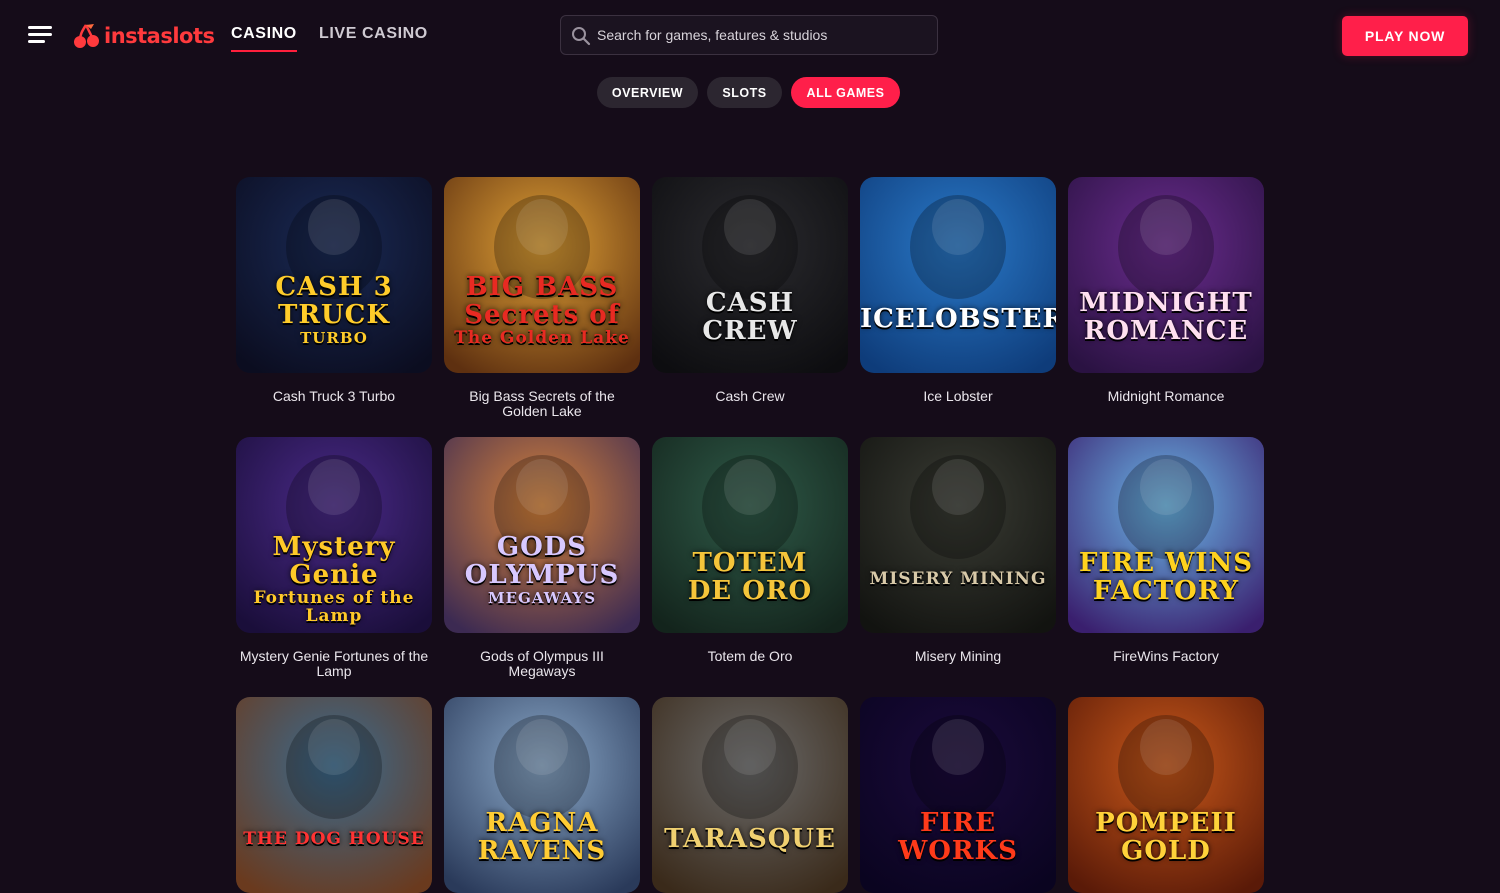  Describe the element at coordinates (762, 35) in the screenshot. I see `search-input` at that location.